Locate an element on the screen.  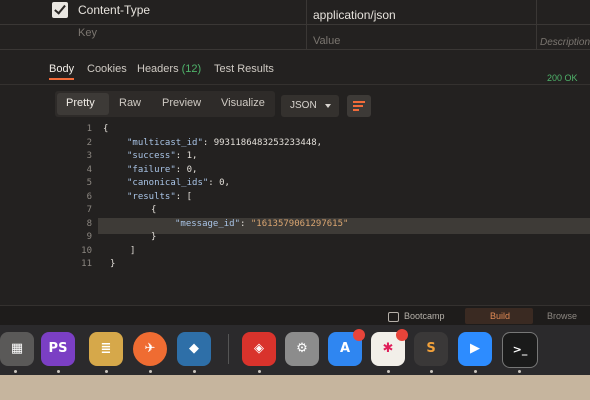
mysql-workbench-icon: ◆ is located at coordinates (194, 349).